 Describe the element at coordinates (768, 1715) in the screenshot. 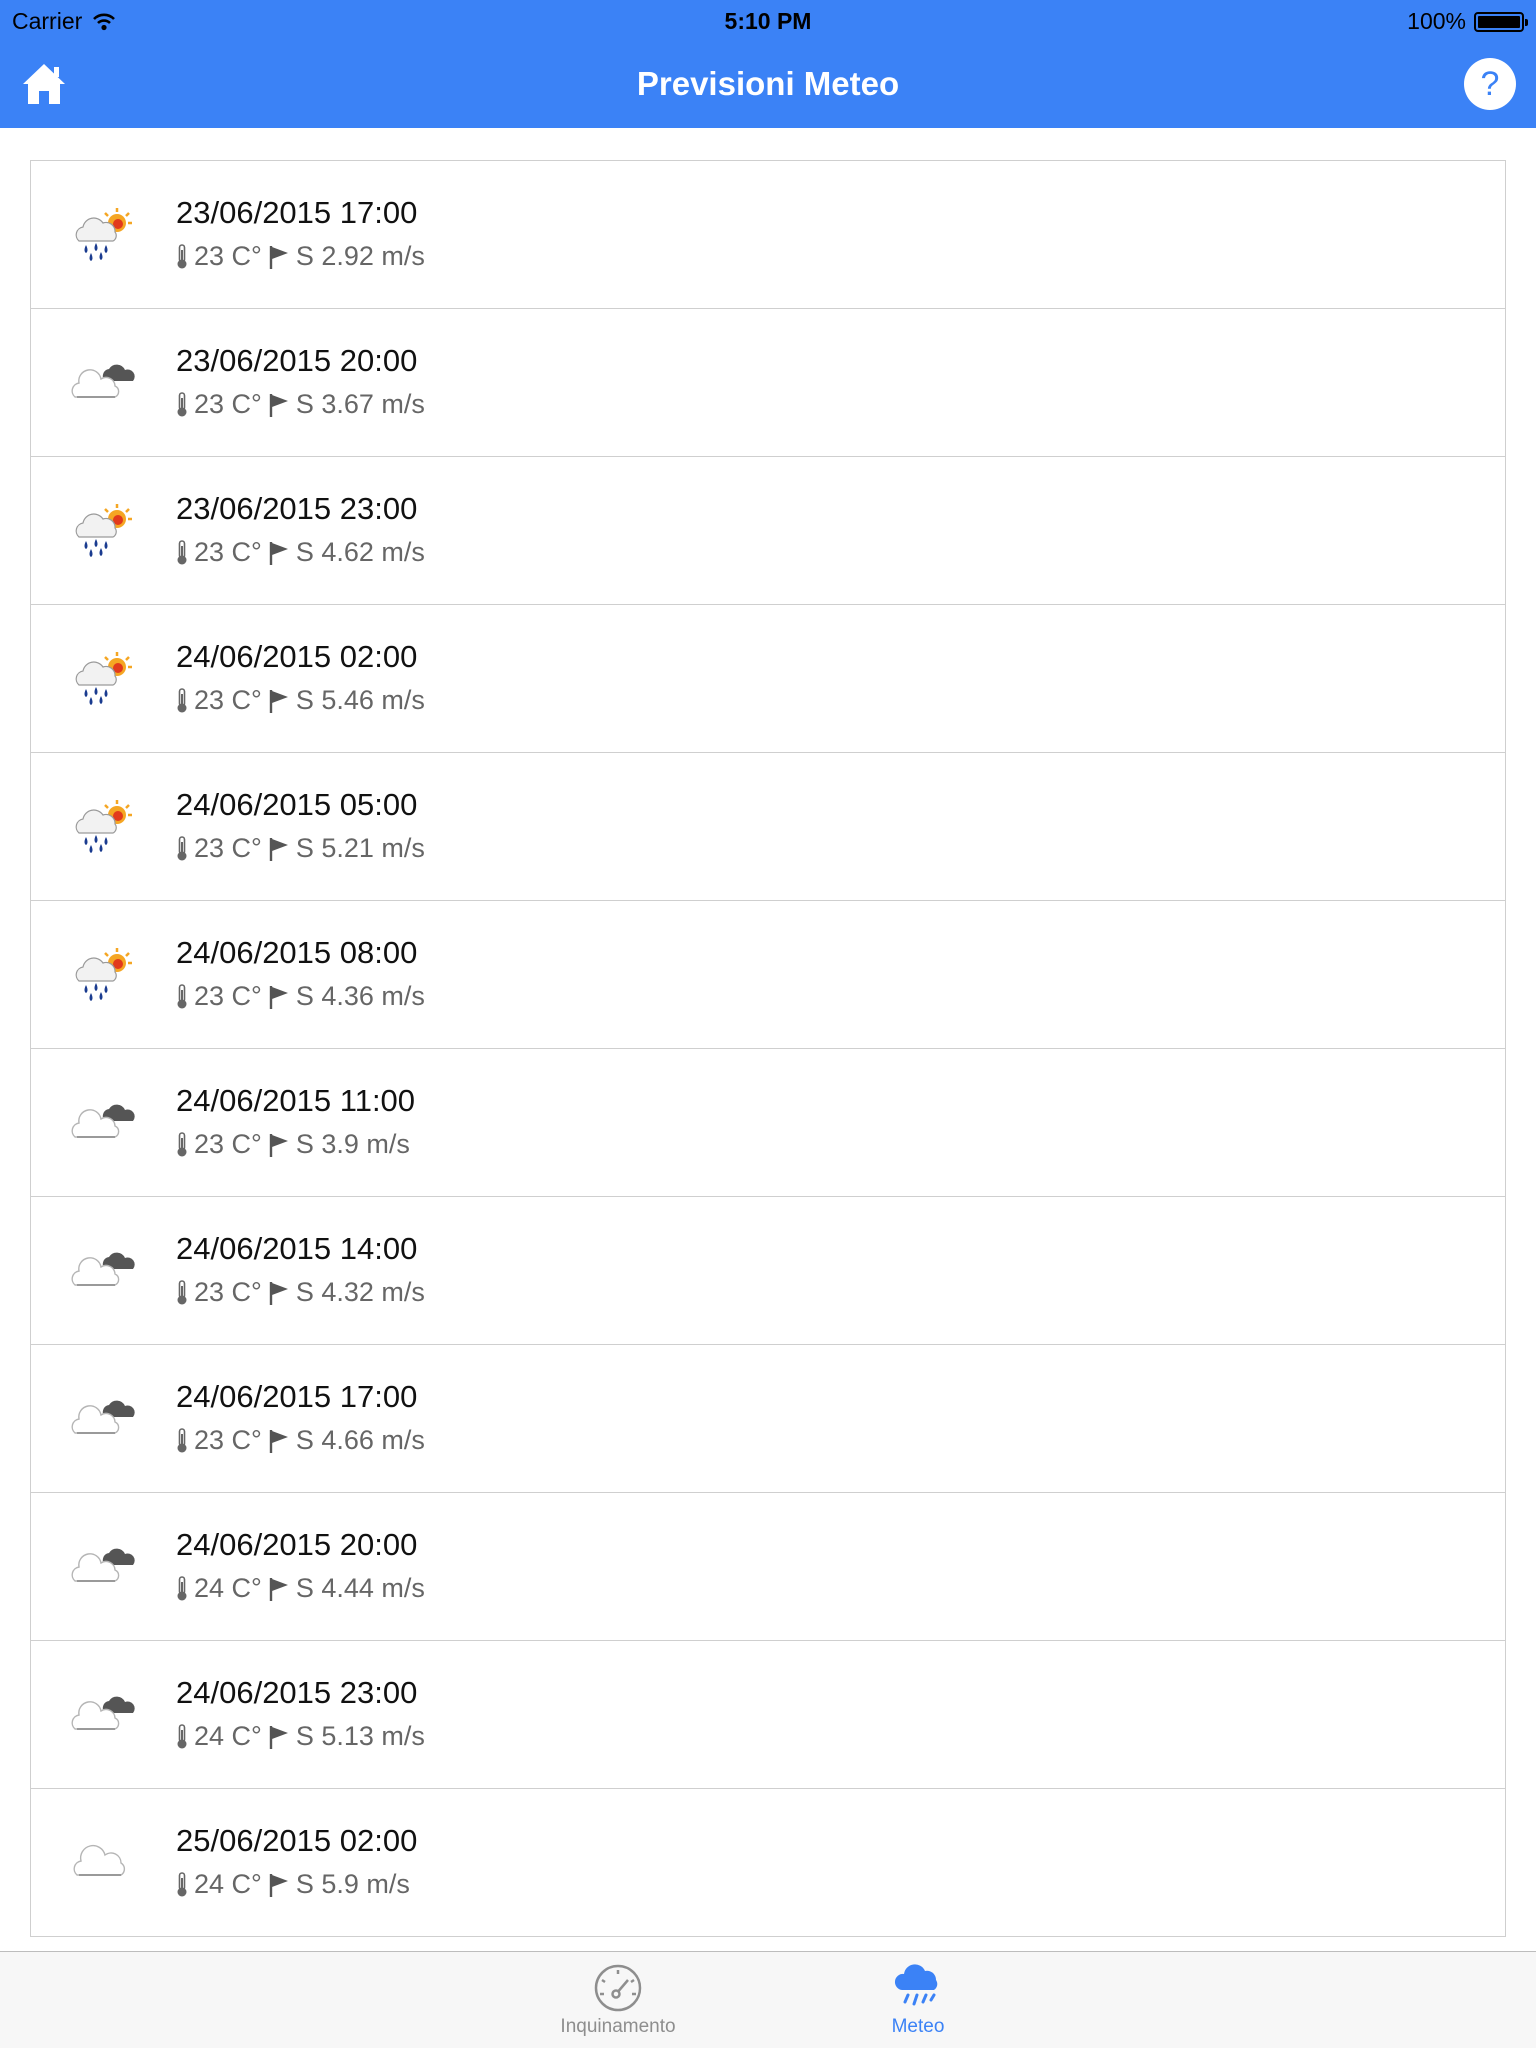

I see `forecast-row: 24/06/2015 23:00 24 C° S 5.13 m/s` at that location.